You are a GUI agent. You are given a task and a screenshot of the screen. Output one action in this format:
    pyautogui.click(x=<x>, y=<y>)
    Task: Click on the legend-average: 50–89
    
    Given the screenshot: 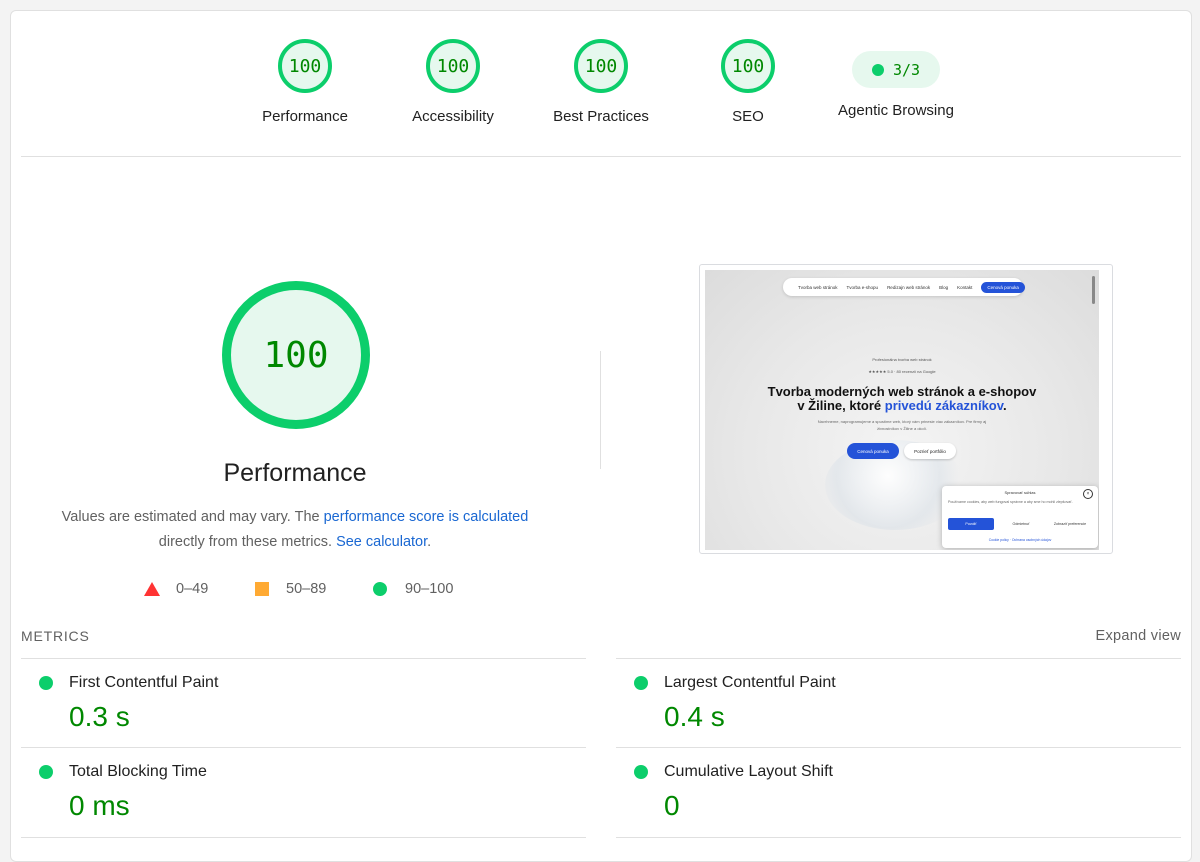 What is the action you would take?
    pyautogui.click(x=290, y=589)
    